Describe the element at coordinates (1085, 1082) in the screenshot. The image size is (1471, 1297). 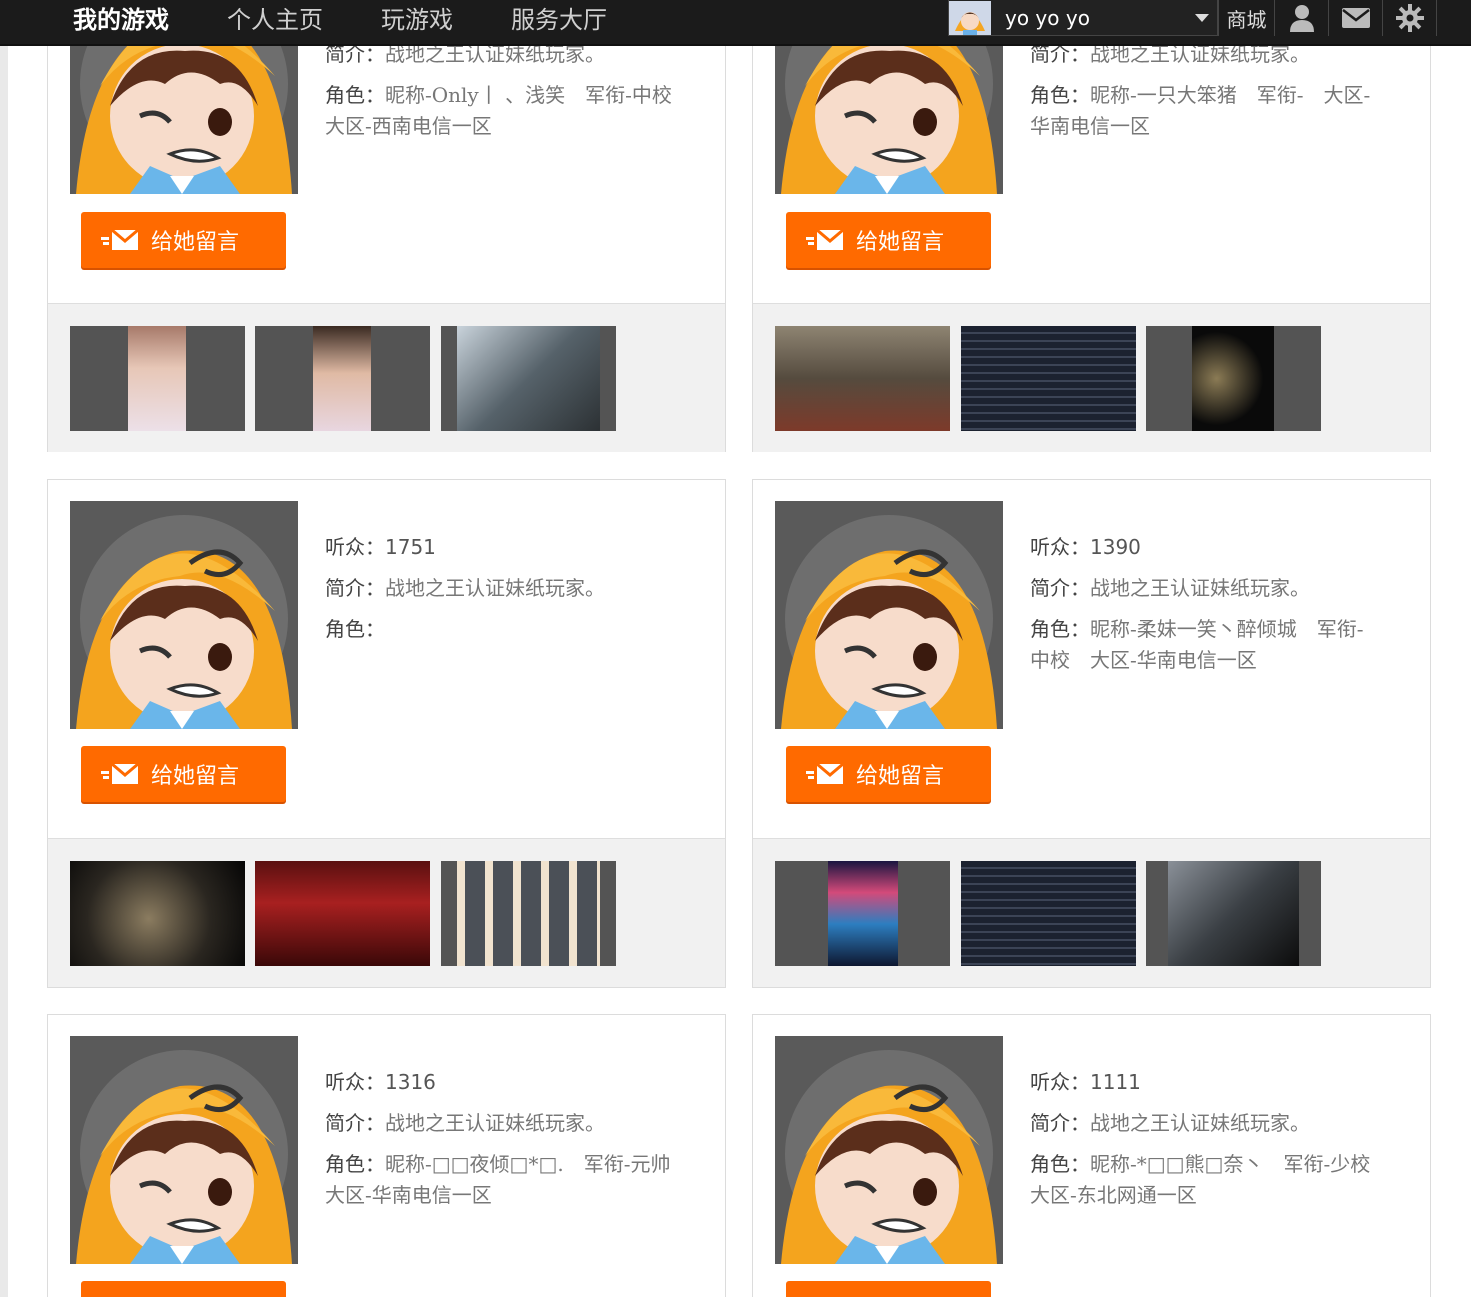
I see `listeners-row: 听众：1111` at that location.